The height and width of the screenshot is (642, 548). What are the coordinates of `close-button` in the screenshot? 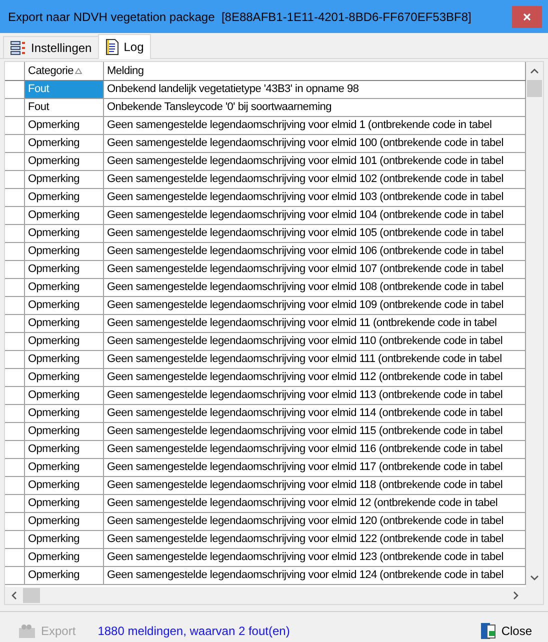 It's located at (527, 17).